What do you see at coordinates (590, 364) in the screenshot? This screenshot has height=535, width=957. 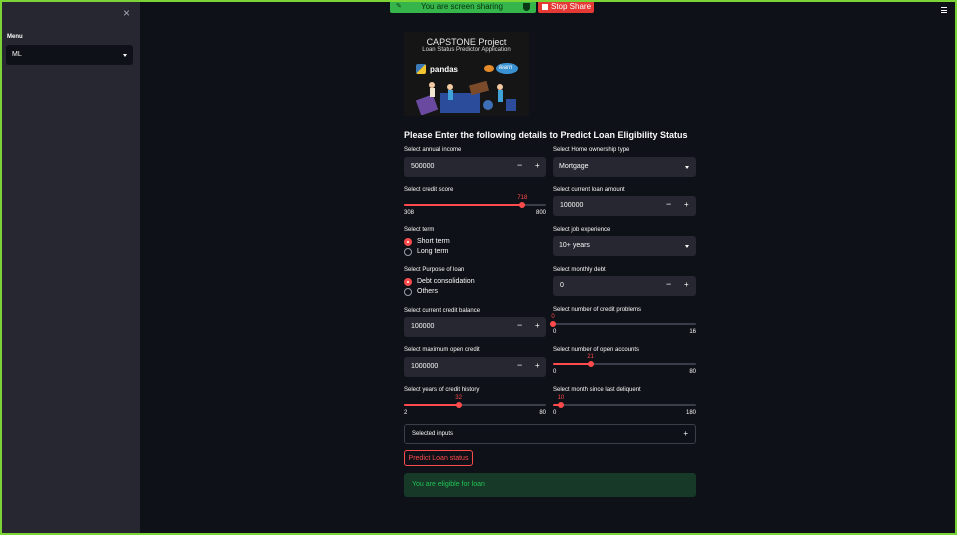 I see `open-accounts-thumb` at bounding box center [590, 364].